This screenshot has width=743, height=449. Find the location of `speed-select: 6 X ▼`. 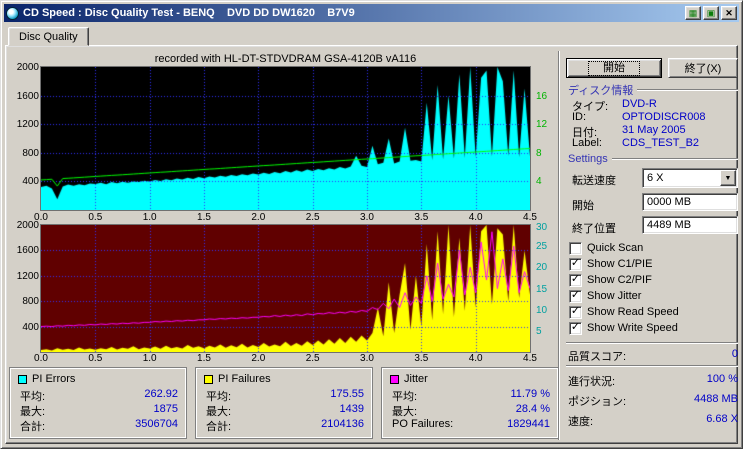

speed-select: 6 X ▼ is located at coordinates (690, 178).